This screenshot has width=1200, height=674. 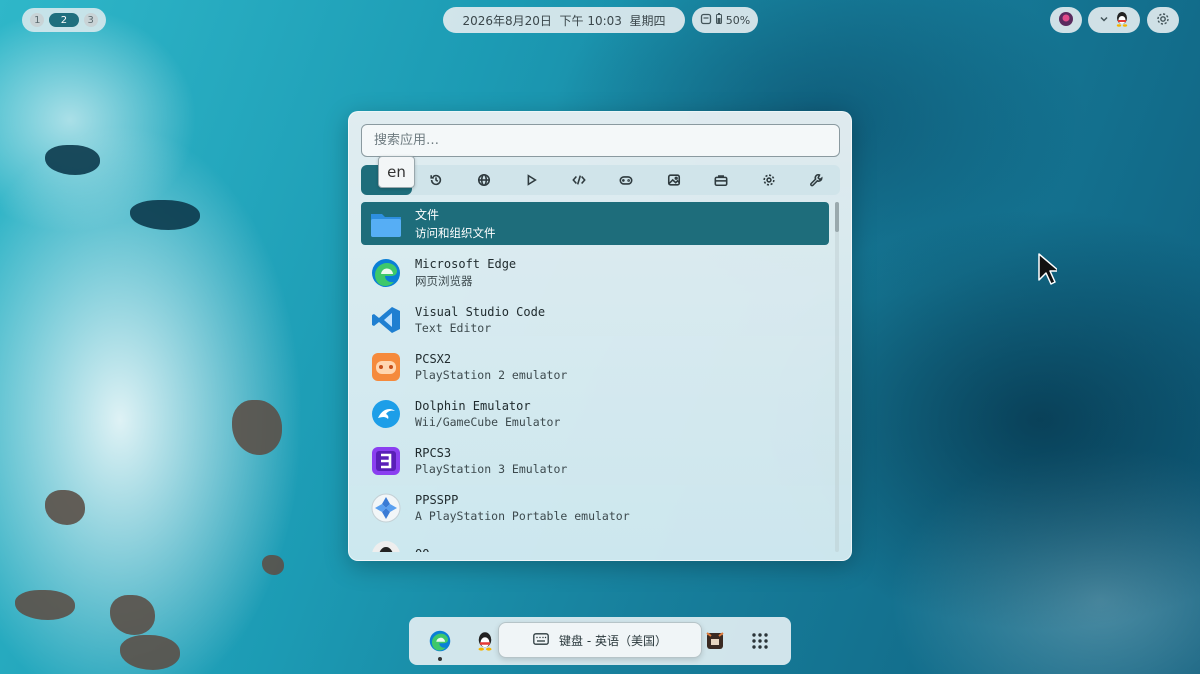 I want to click on app-item-qq: QQ, so click(x=595, y=541).